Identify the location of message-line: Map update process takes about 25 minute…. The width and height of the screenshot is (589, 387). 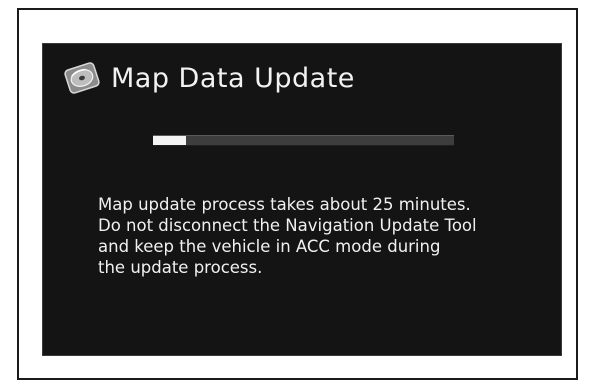
(284, 204).